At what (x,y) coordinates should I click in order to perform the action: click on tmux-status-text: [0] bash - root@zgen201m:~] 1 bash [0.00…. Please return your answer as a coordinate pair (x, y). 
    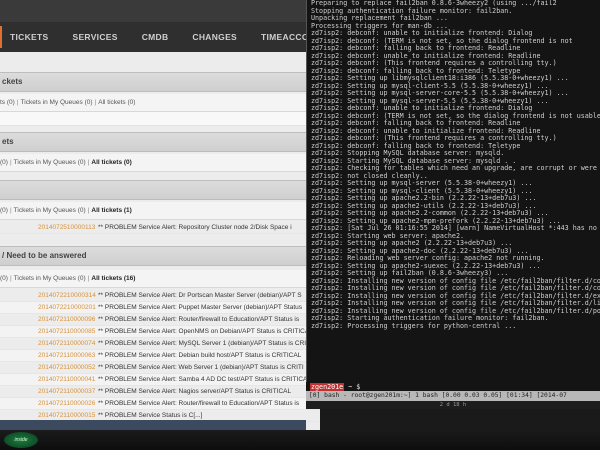
    Looking at the image, I should click on (438, 395).